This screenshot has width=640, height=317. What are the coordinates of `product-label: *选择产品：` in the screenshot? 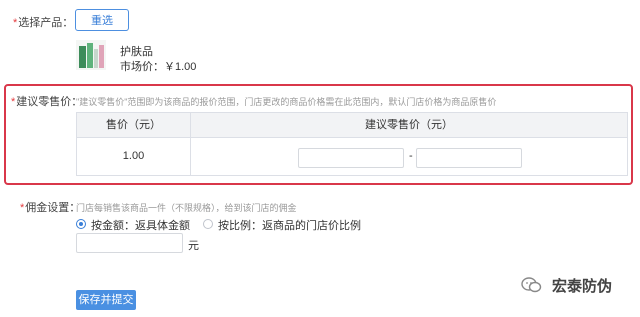 It's located at (43, 23).